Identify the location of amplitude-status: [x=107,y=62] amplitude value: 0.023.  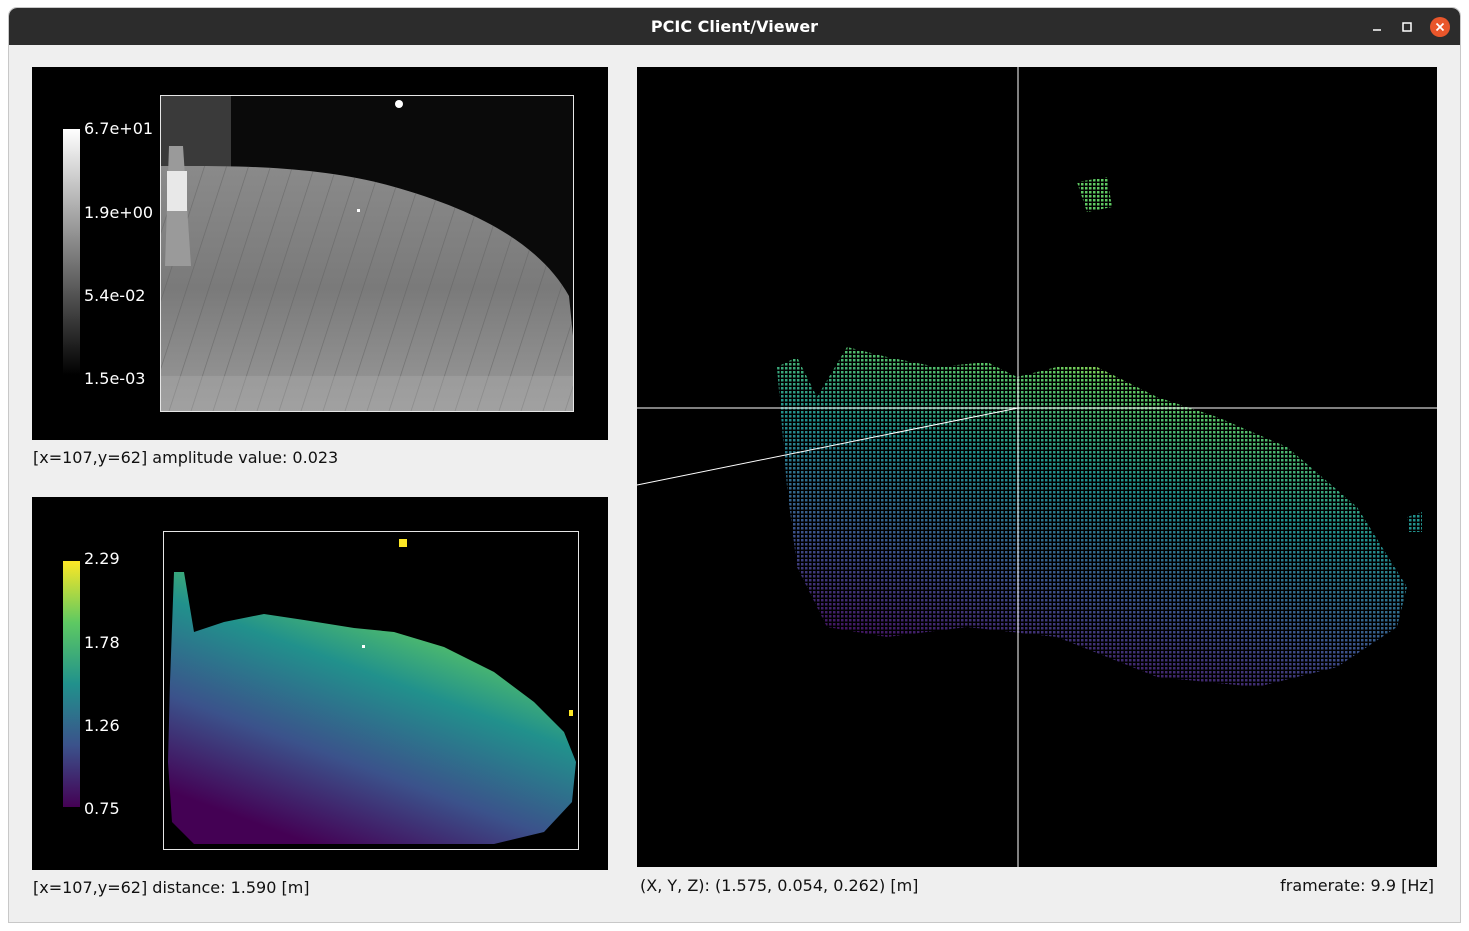
(186, 457).